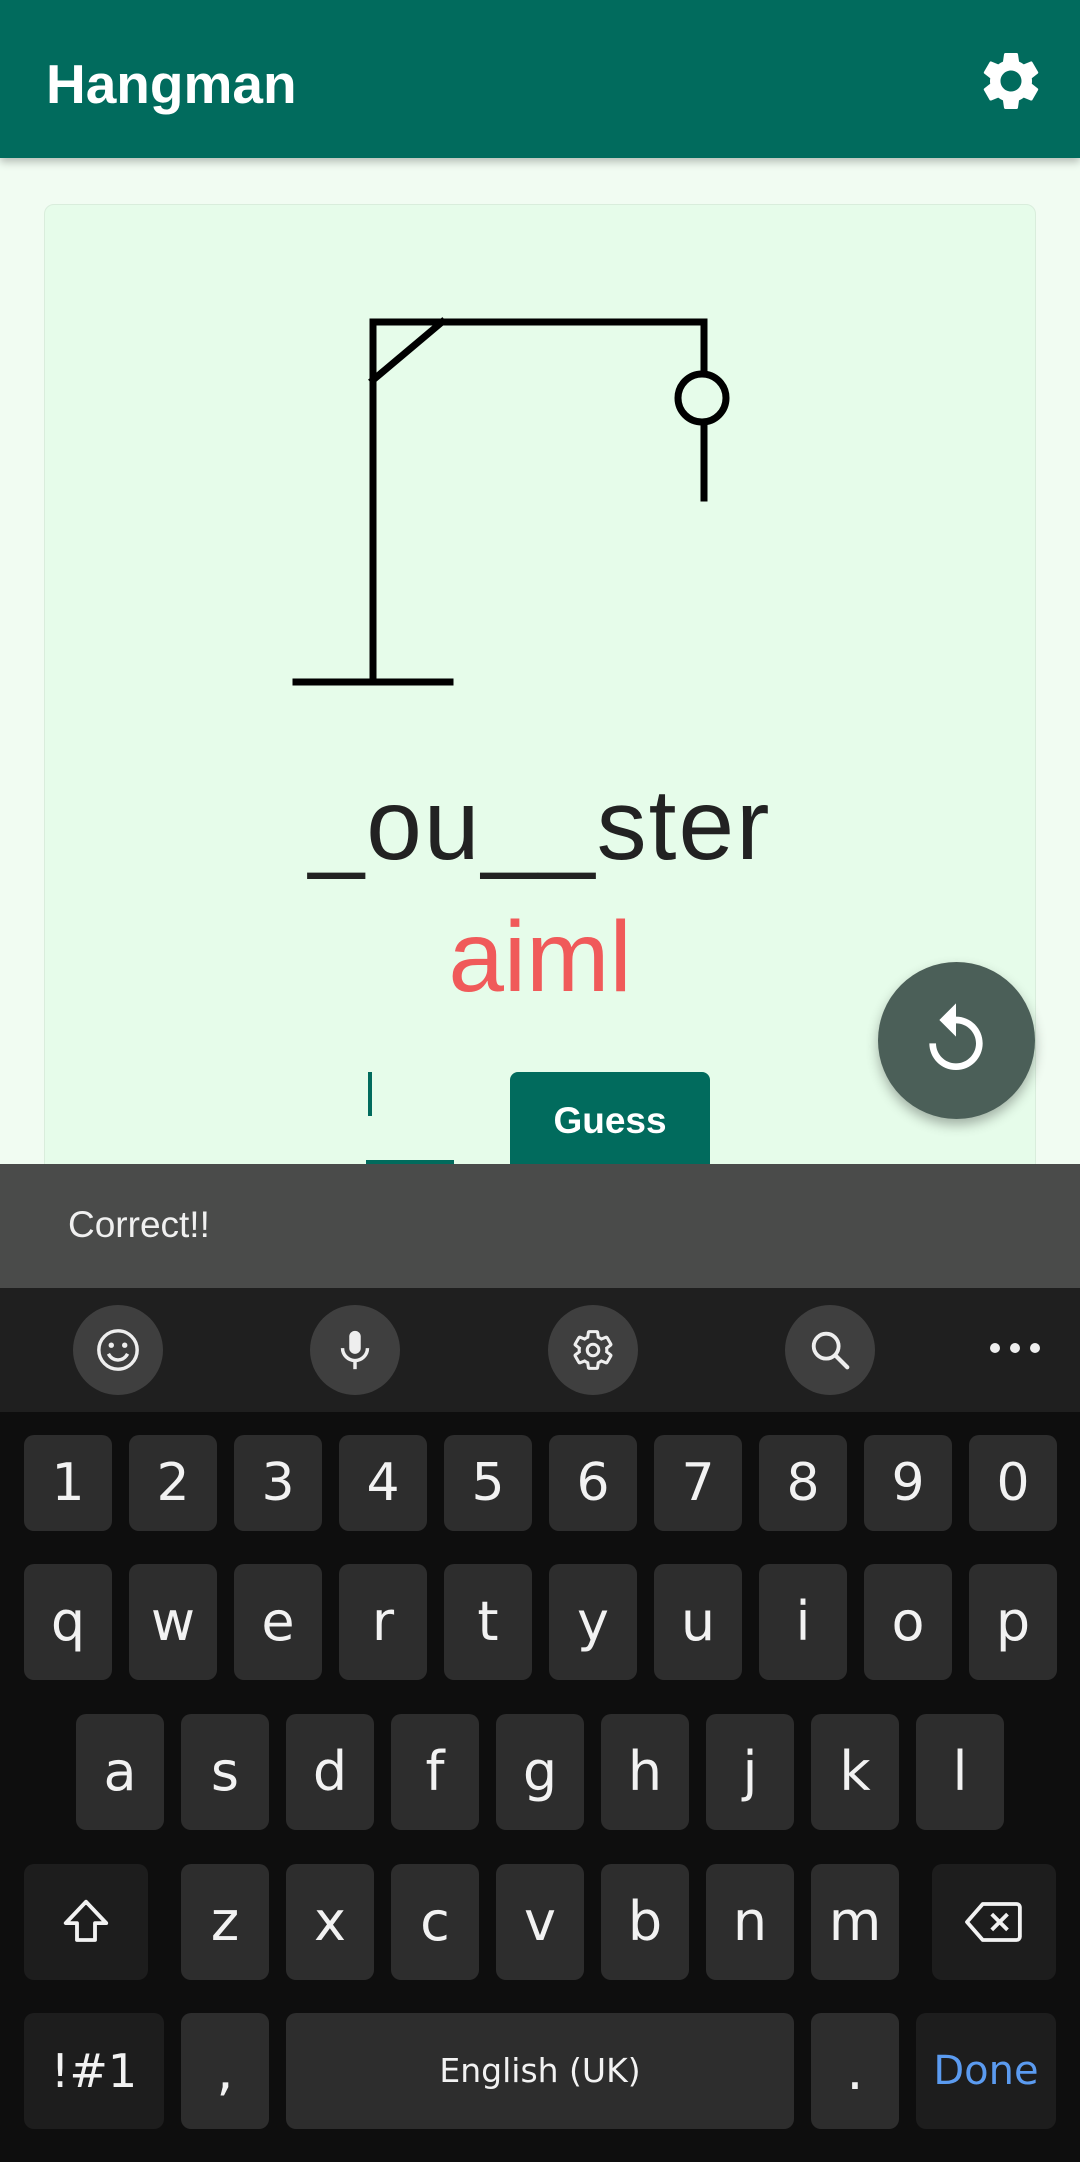  What do you see at coordinates (68, 1622) in the screenshot?
I see `key-q: q` at bounding box center [68, 1622].